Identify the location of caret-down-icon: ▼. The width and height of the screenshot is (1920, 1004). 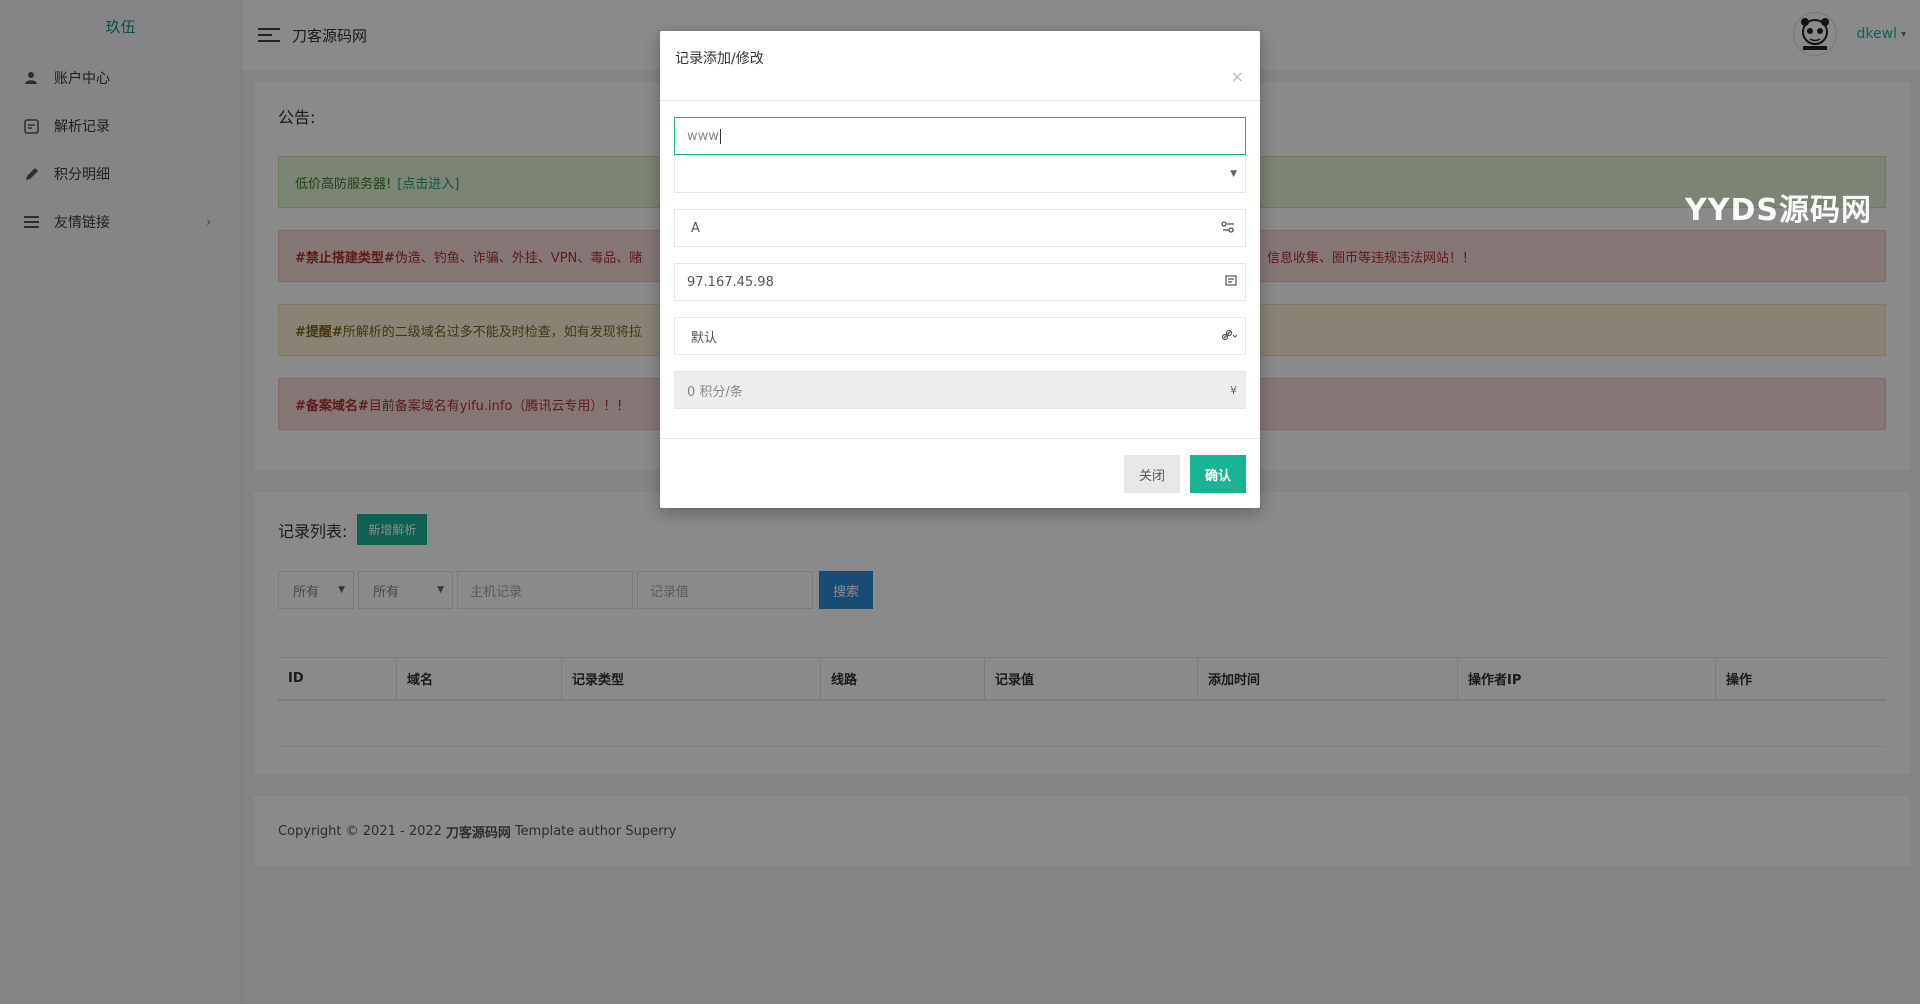
(1233, 173).